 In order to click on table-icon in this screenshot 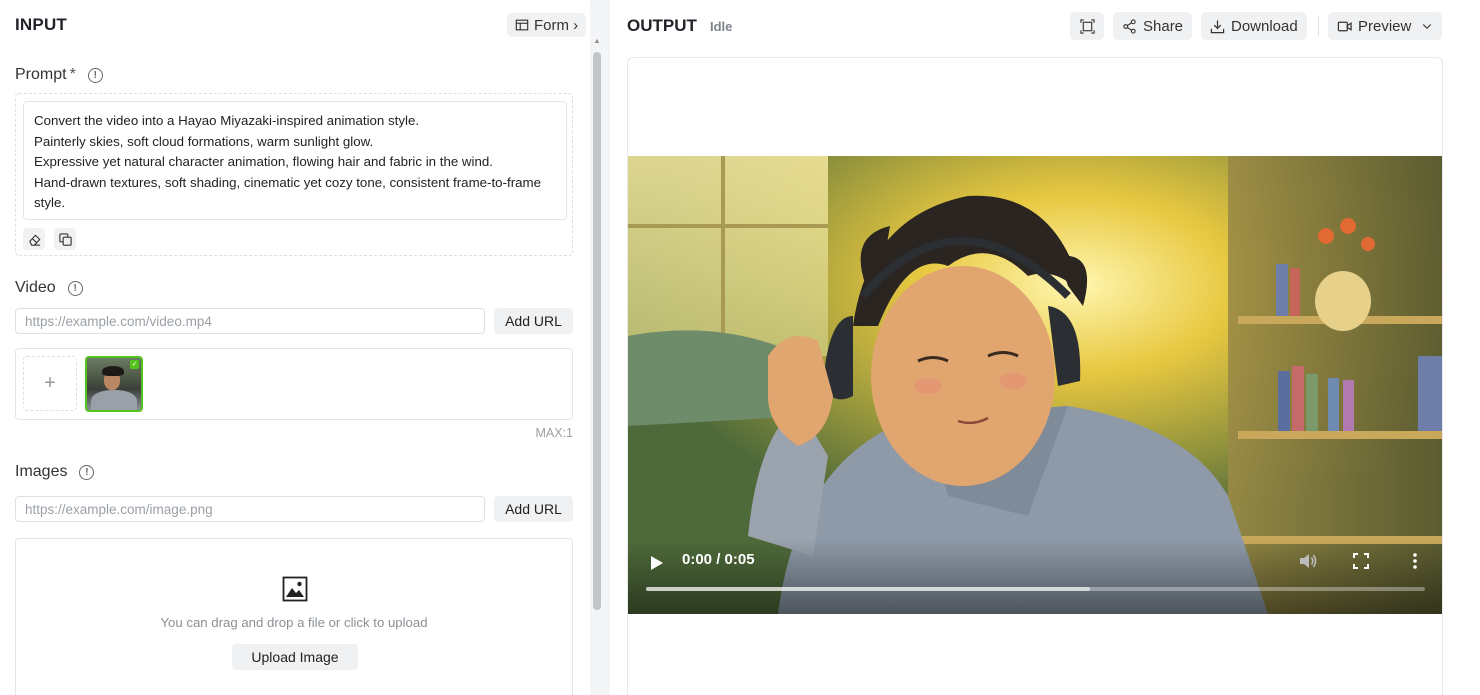, I will do `click(522, 25)`.